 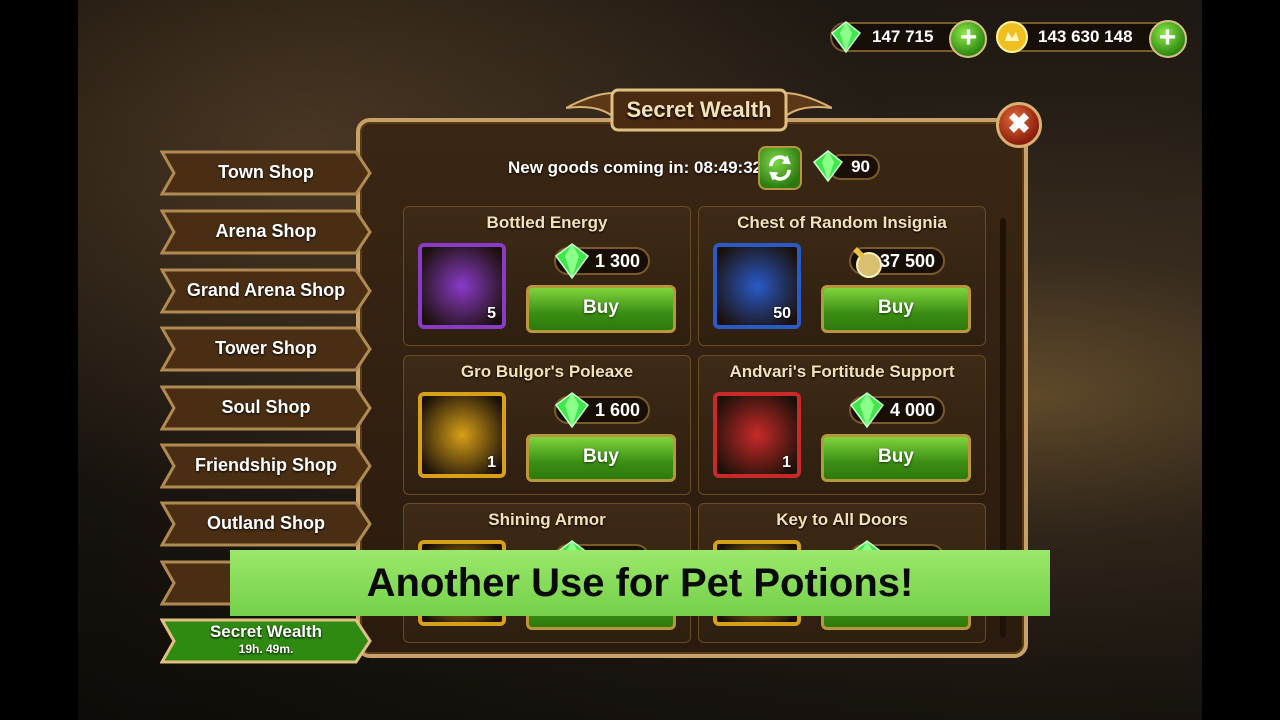 What do you see at coordinates (462, 286) in the screenshot?
I see `item-icon: 5` at bounding box center [462, 286].